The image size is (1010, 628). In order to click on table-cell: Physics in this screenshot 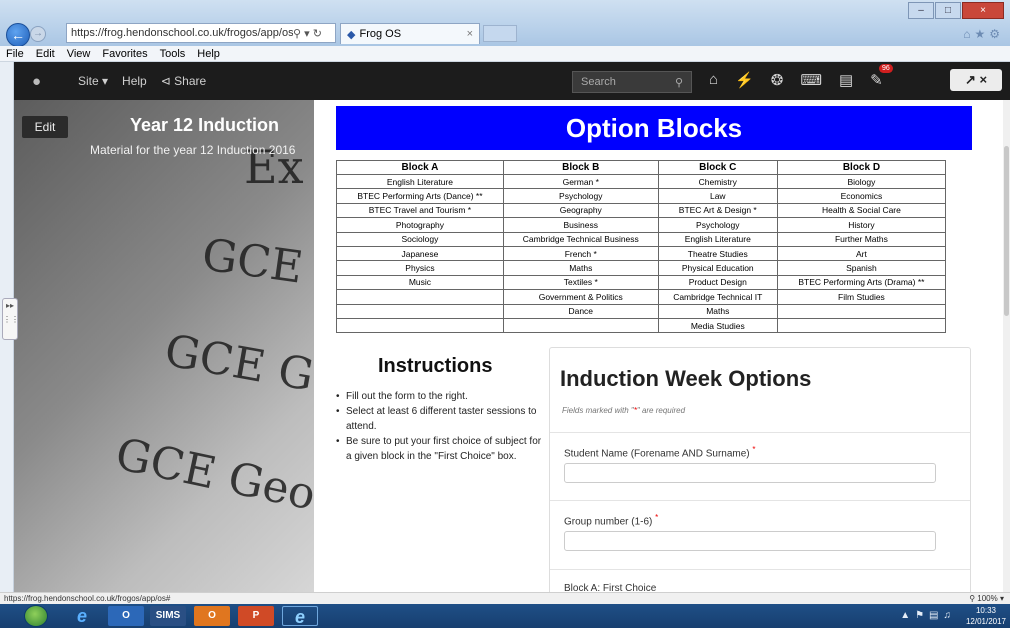, I will do `click(420, 268)`.